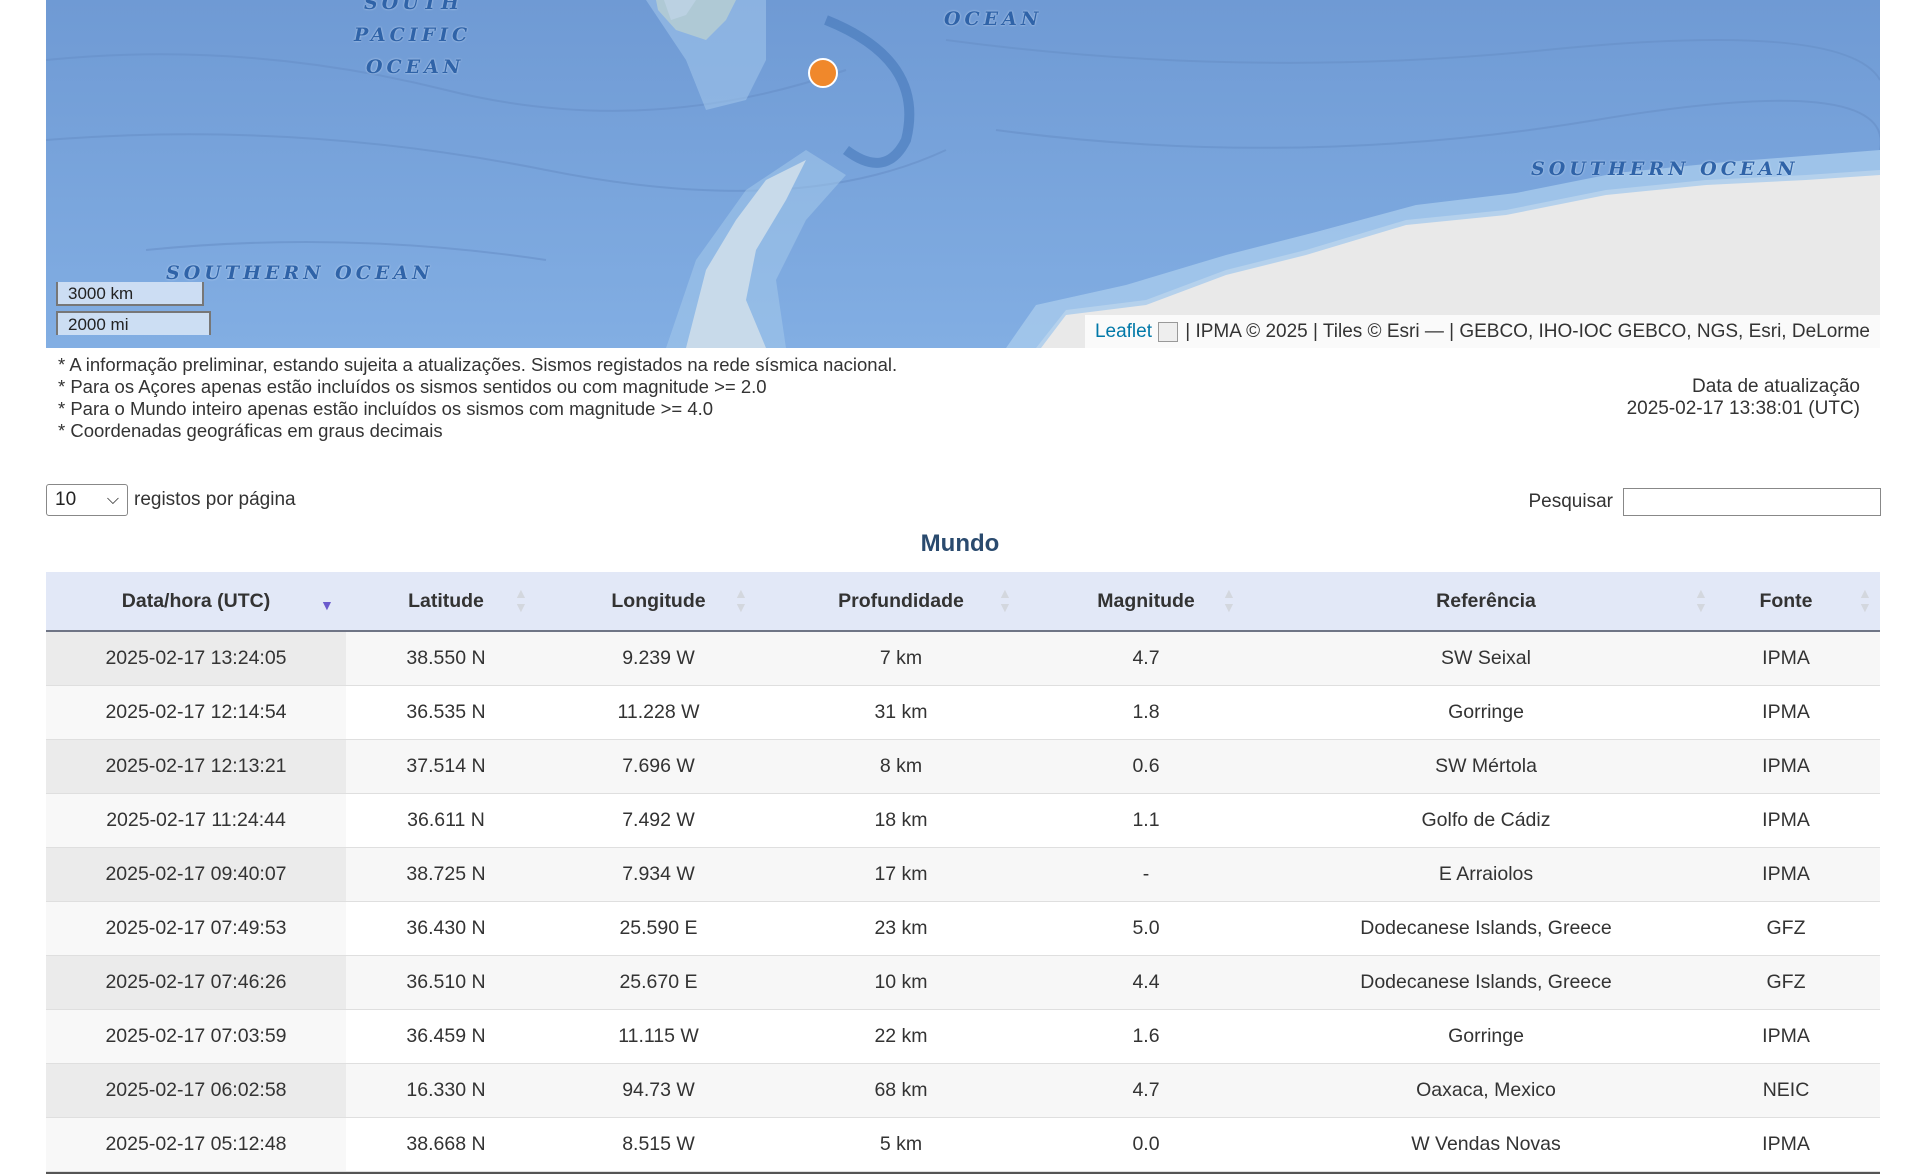  Describe the element at coordinates (658, 766) in the screenshot. I see `cell-longitude: 7.696 W` at that location.